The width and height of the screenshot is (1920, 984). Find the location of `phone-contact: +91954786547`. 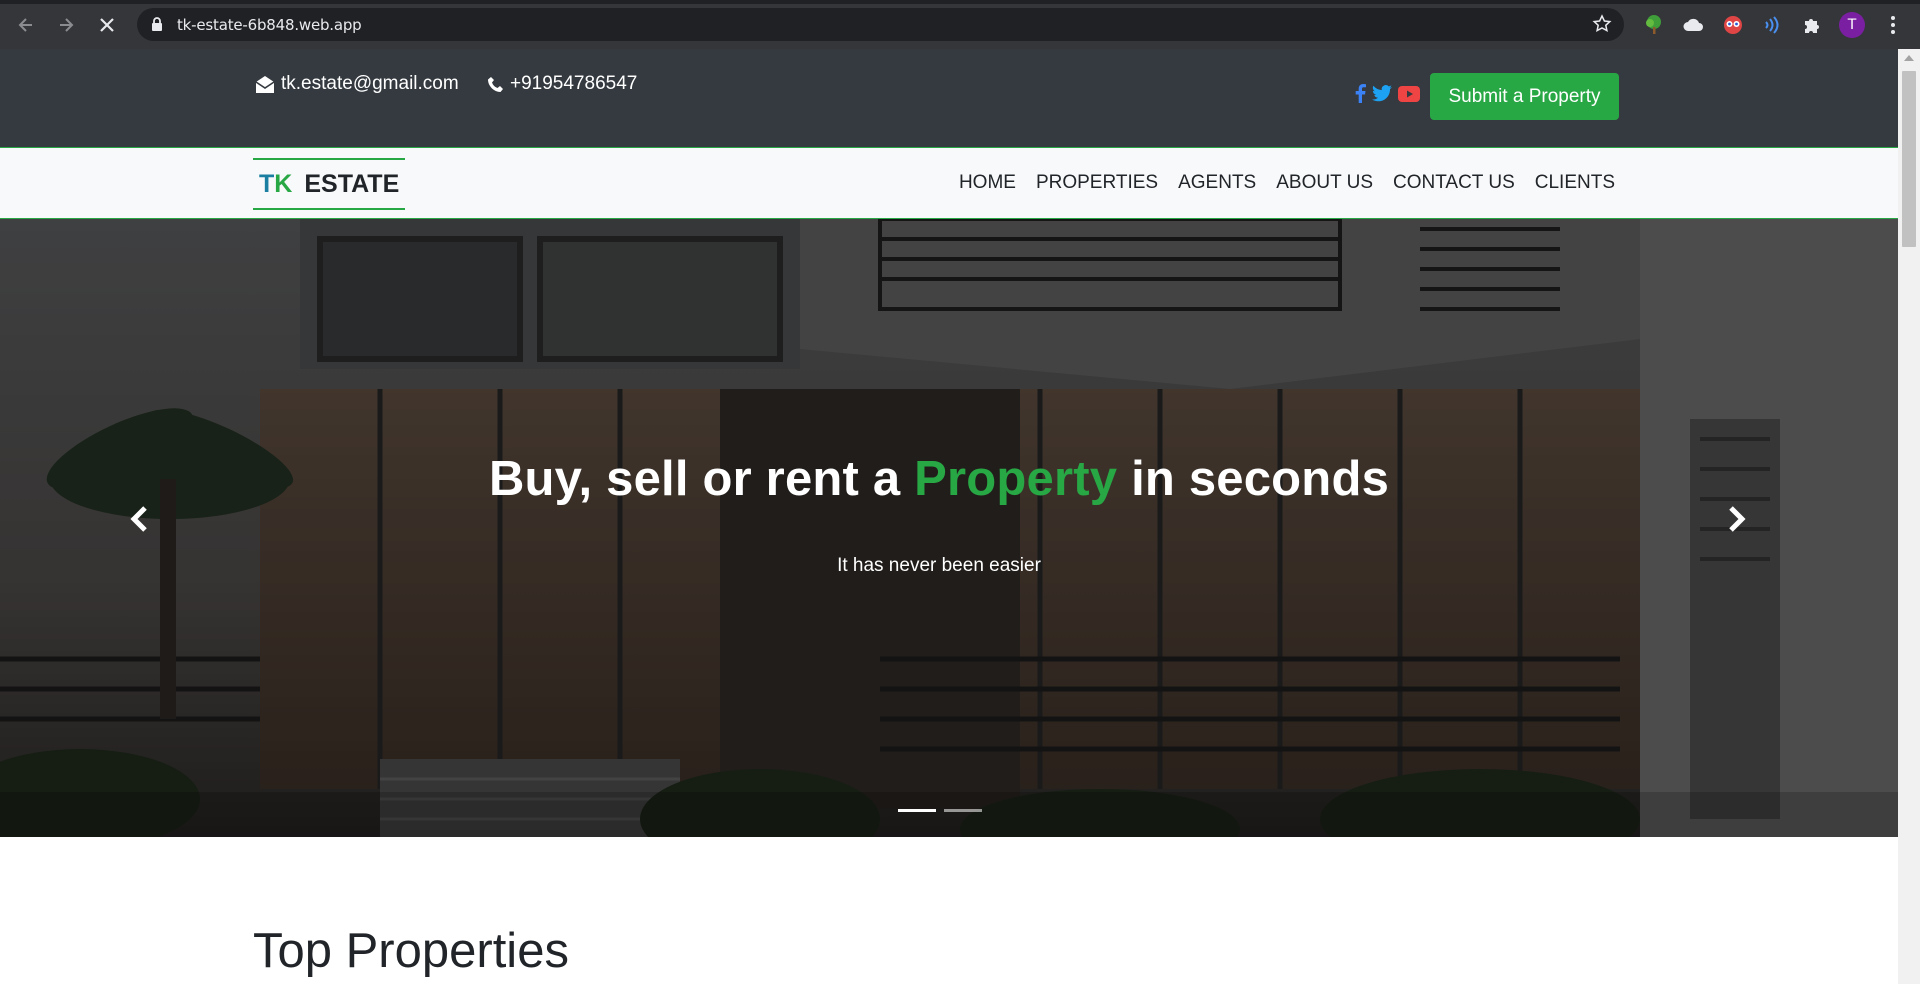

phone-contact: +91954786547 is located at coordinates (562, 84).